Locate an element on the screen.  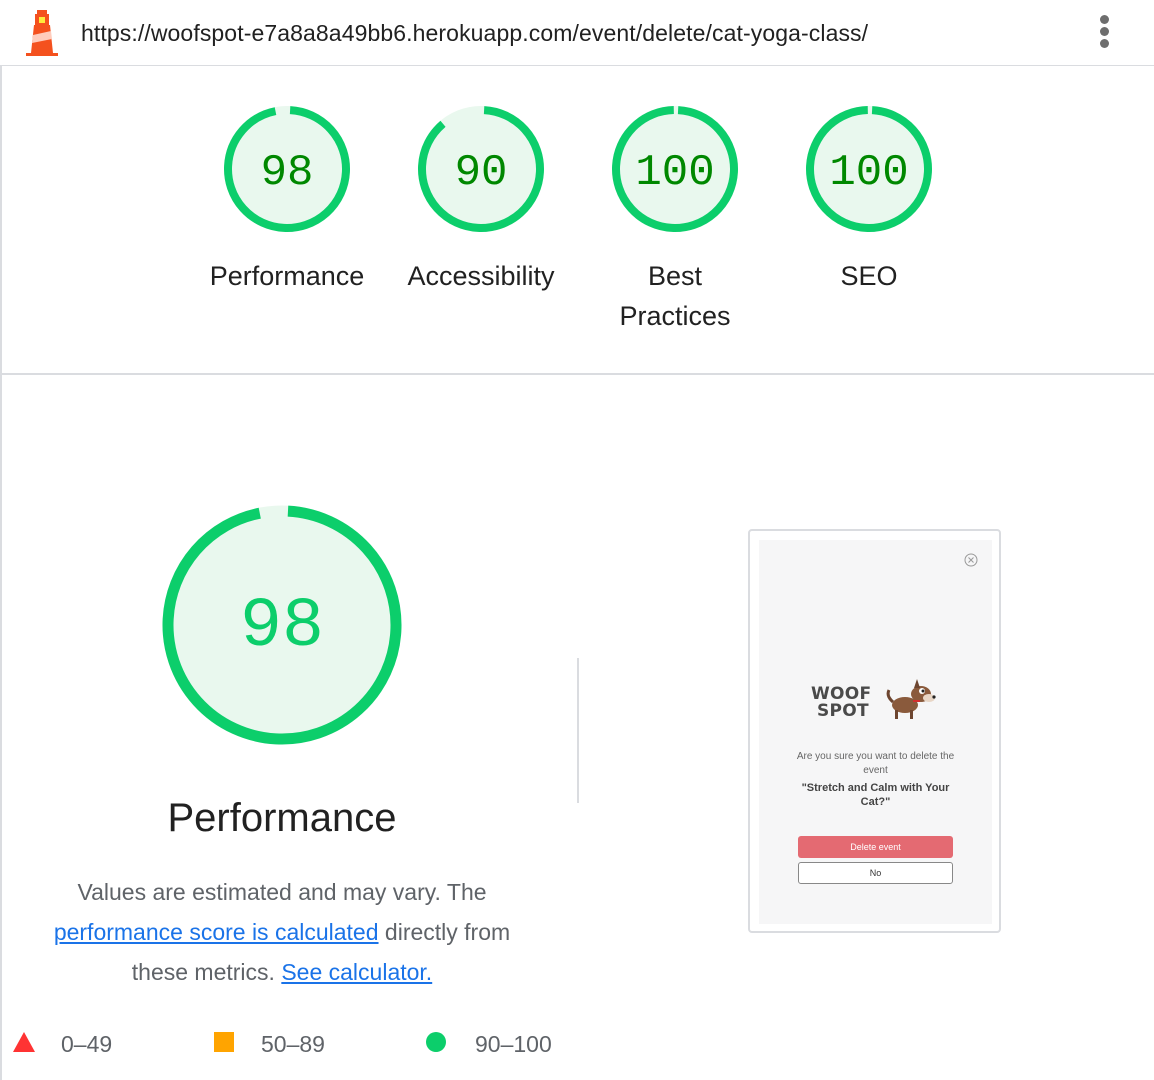
pass-circle-icon is located at coordinates (436, 1042).